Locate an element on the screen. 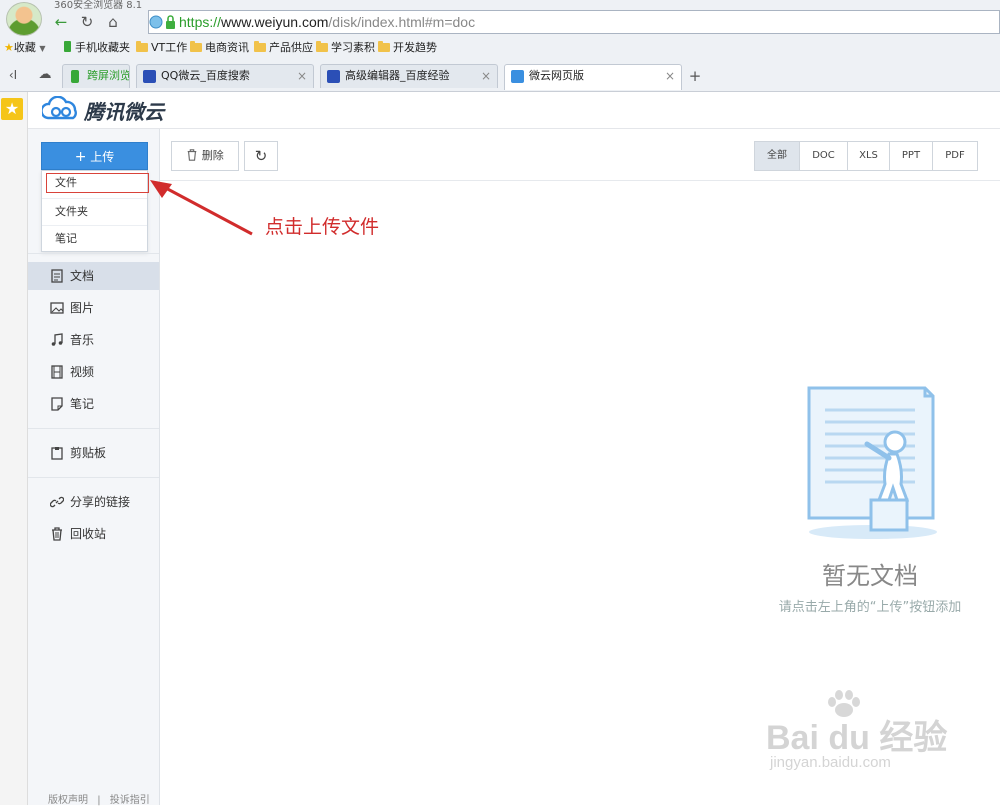  watermark-text: Bai du 经验 is located at coordinates (857, 738).